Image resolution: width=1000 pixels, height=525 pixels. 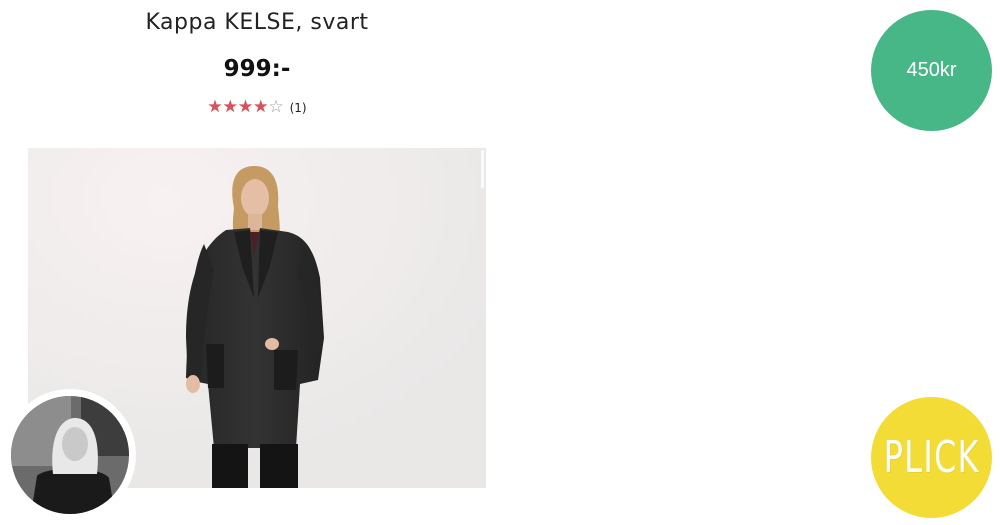 I want to click on product-rating: ☆☆☆☆☆ ★★★★★ (1), so click(x=257, y=107).